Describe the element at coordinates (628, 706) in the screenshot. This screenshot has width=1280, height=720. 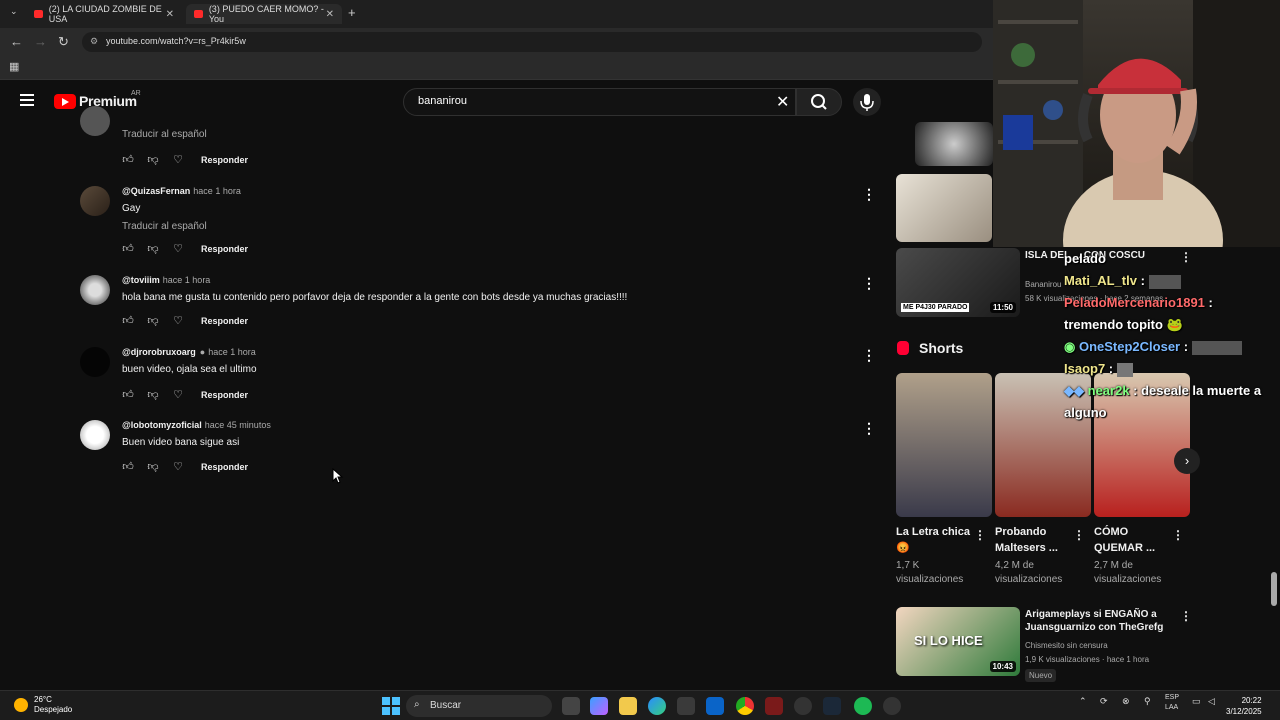
I see `file-explorer-icon` at that location.